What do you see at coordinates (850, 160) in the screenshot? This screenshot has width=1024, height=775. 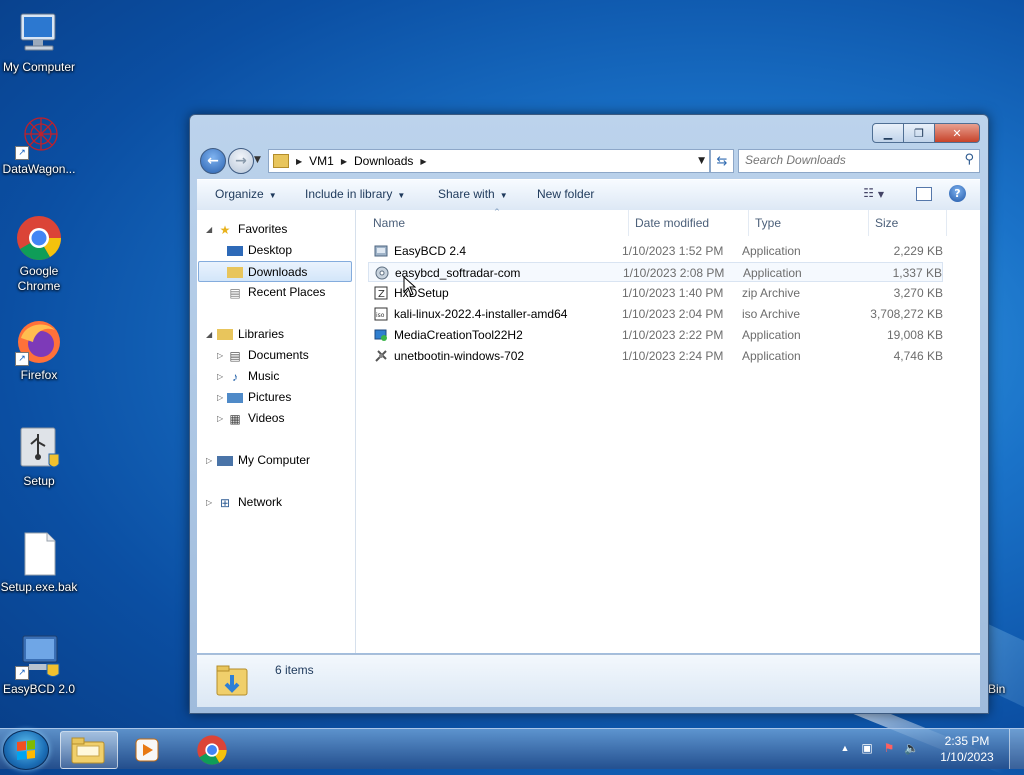 I see `search-input` at bounding box center [850, 160].